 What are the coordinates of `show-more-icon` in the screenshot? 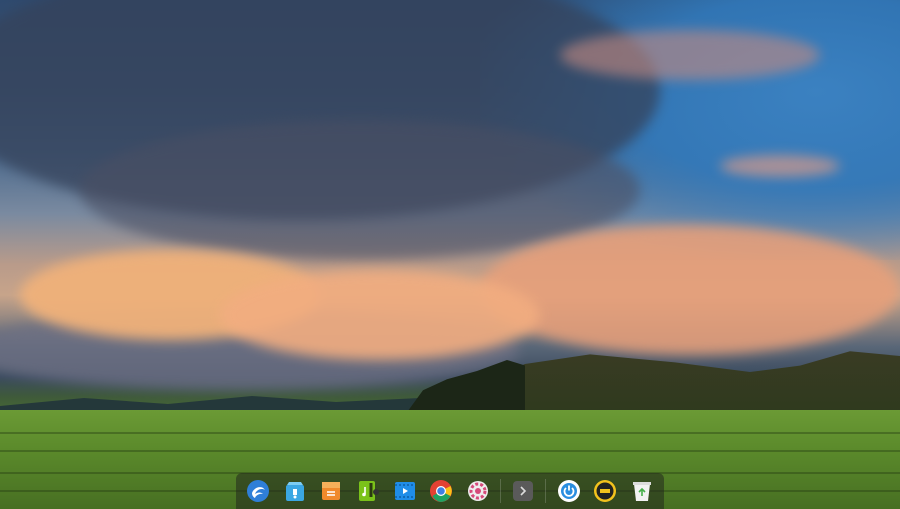 It's located at (523, 491).